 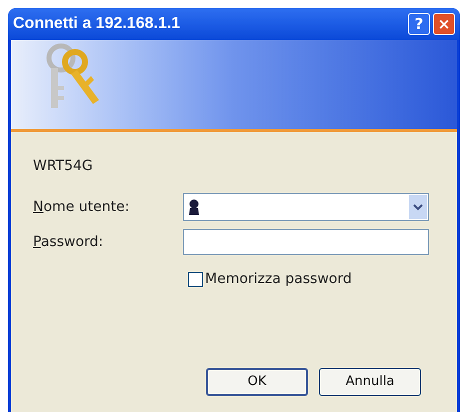 What do you see at coordinates (370, 382) in the screenshot?
I see `cancel-button: Annulla` at bounding box center [370, 382].